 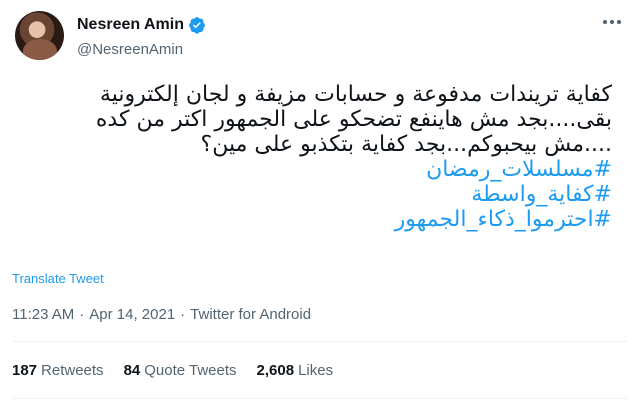 I want to click on avatar, so click(x=39, y=35).